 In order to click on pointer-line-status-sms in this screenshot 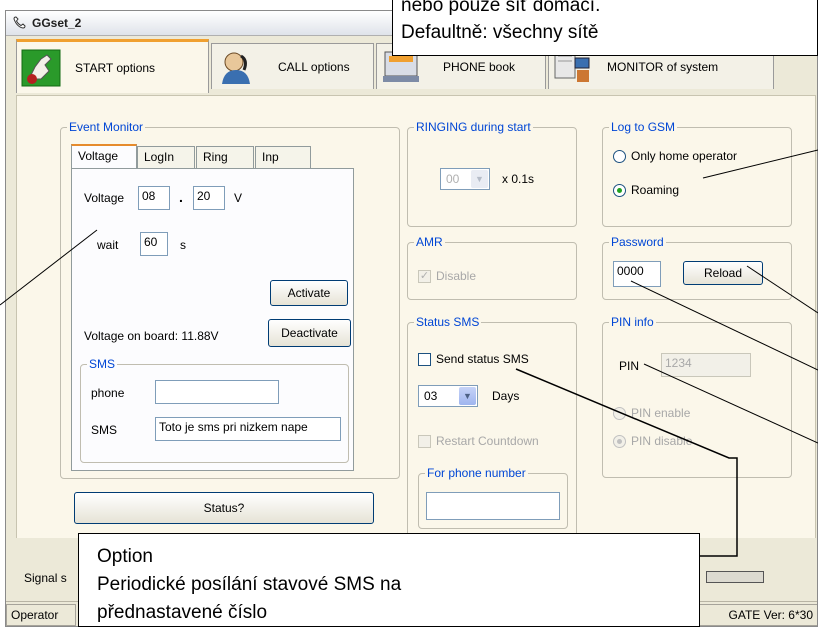, I will do `click(626, 462)`.